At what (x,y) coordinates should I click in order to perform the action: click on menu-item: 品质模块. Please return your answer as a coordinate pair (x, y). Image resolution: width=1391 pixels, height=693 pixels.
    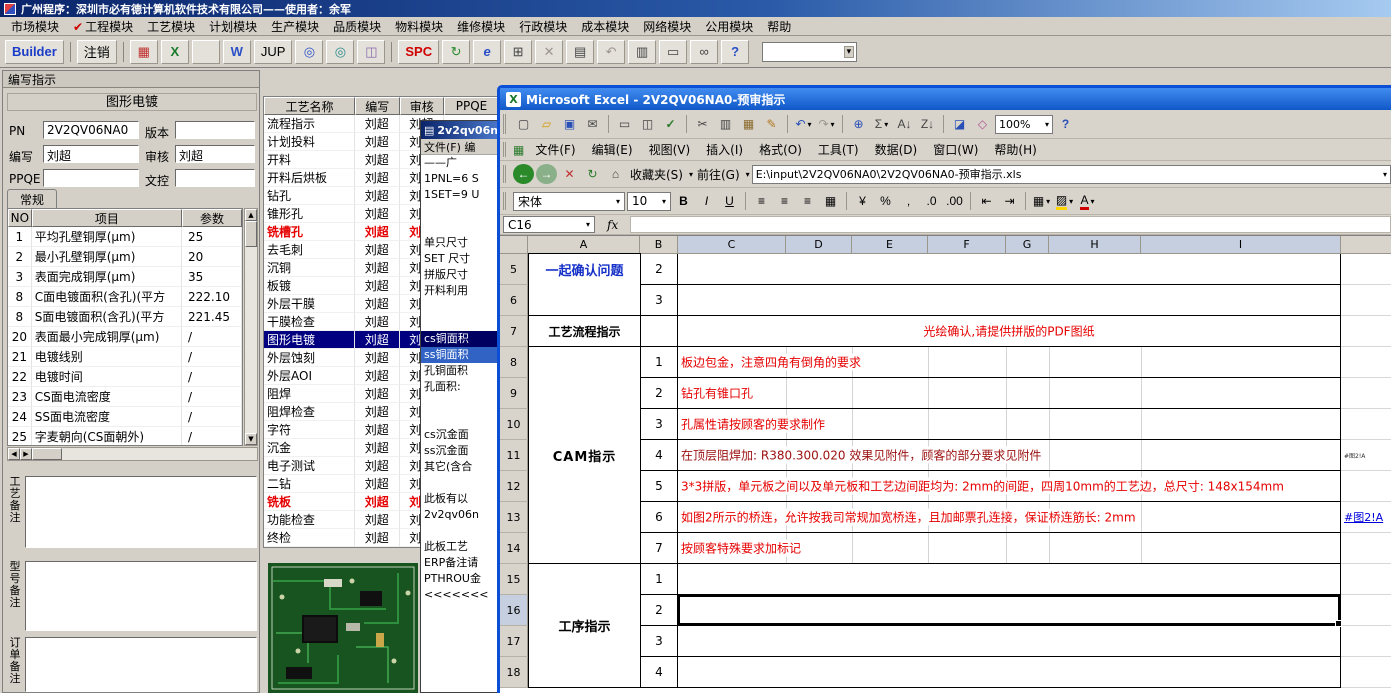
    Looking at the image, I should click on (357, 26).